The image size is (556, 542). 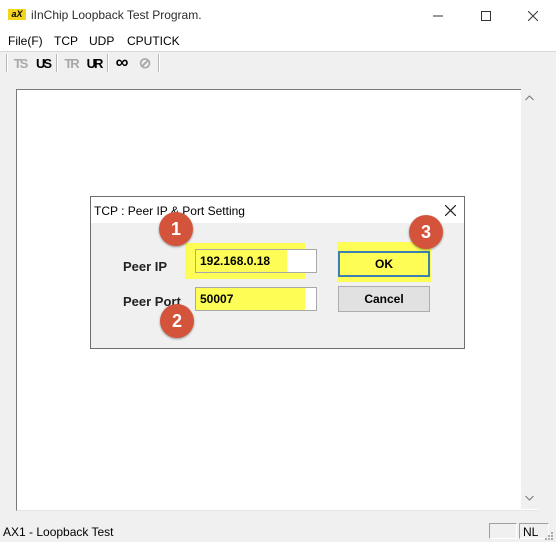 What do you see at coordinates (122, 62) in the screenshot?
I see `loop-icon: ∞` at bounding box center [122, 62].